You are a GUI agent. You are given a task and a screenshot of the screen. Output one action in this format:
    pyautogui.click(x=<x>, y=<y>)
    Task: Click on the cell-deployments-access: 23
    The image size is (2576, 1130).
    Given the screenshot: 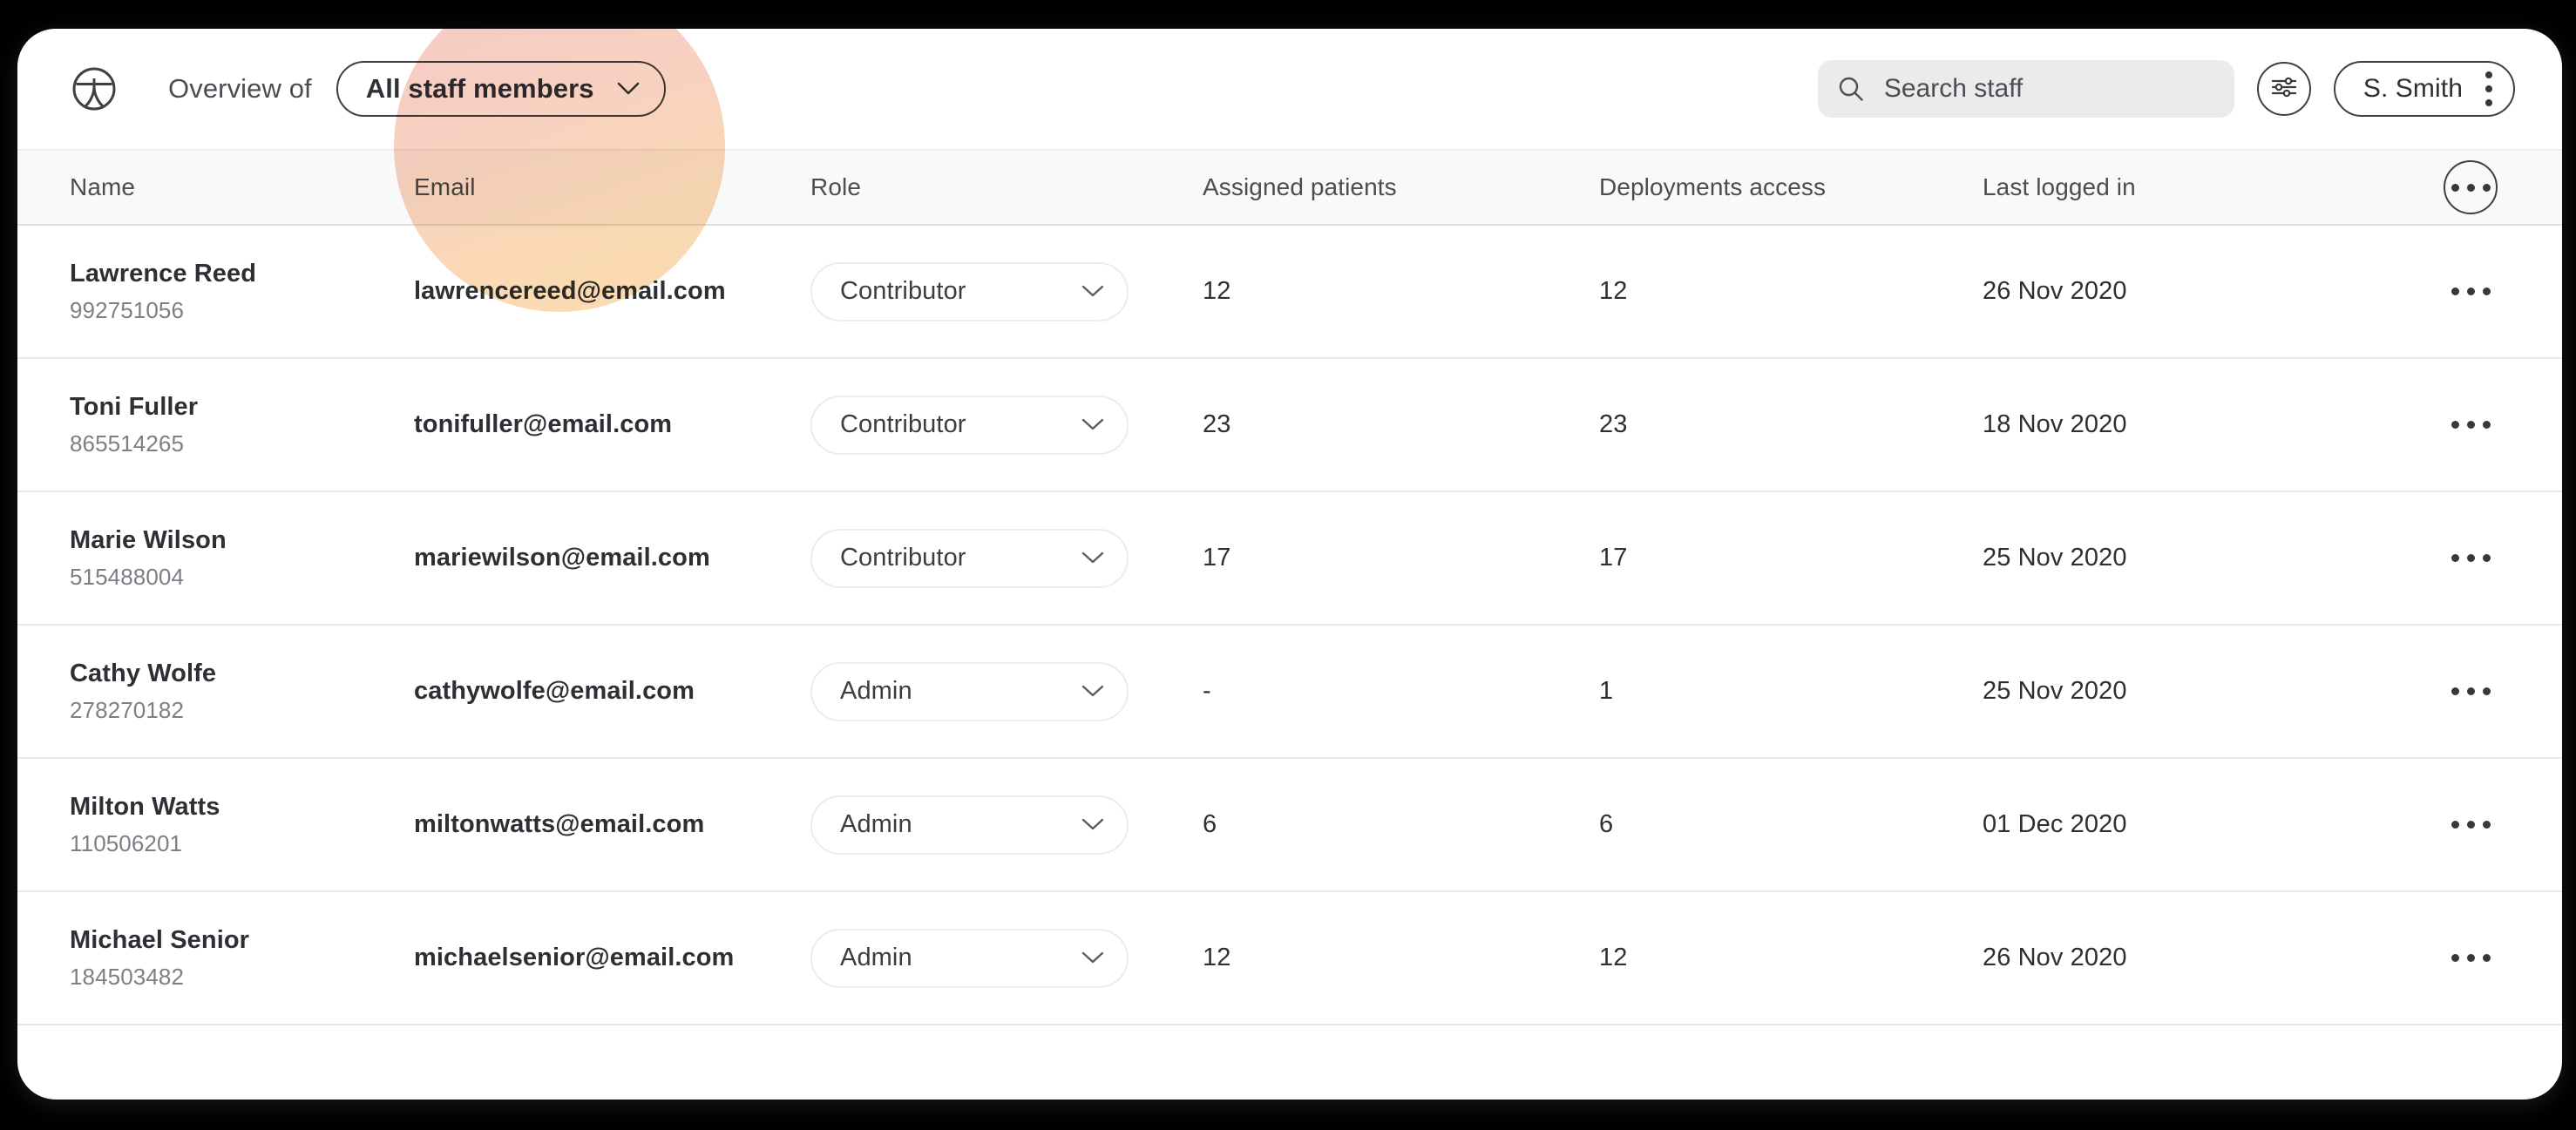 What is the action you would take?
    pyautogui.click(x=1791, y=425)
    